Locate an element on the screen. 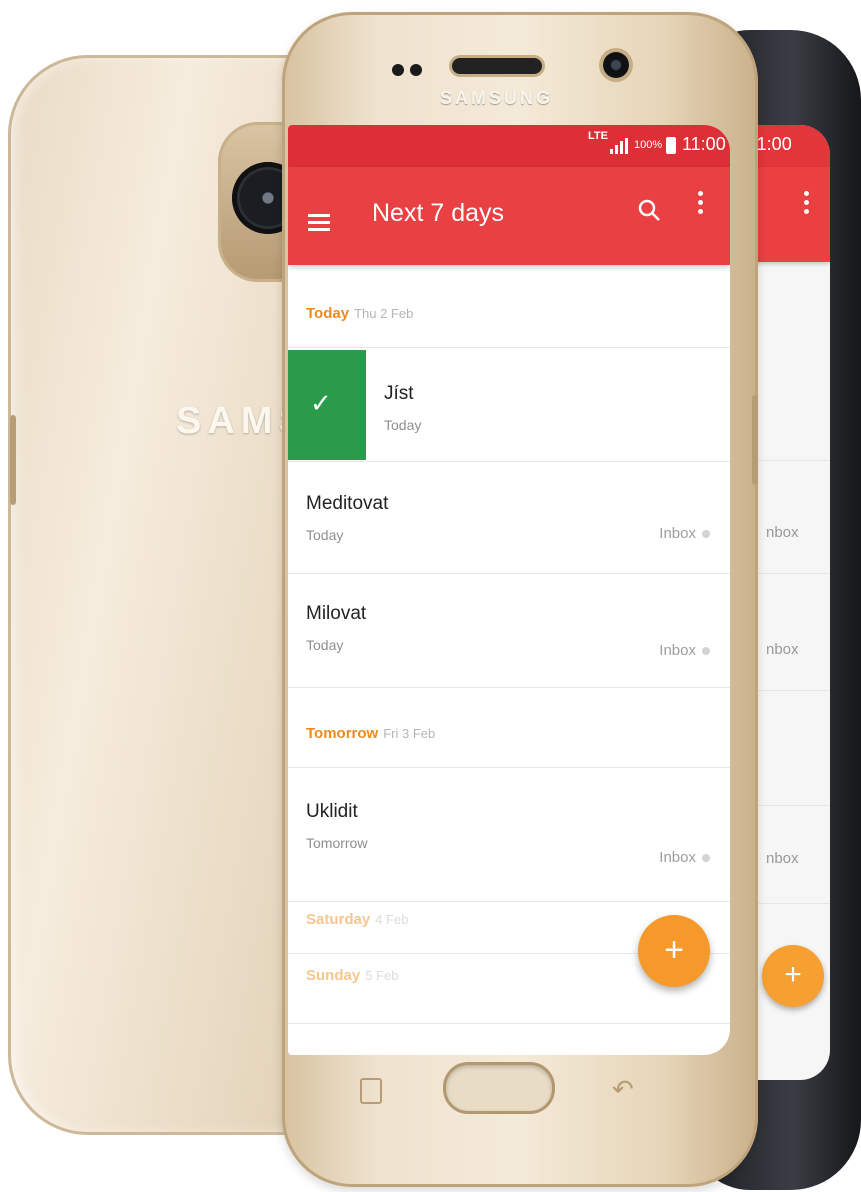 The width and height of the screenshot is (861, 1192). section-date: Fri 3 Feb is located at coordinates (409, 733).